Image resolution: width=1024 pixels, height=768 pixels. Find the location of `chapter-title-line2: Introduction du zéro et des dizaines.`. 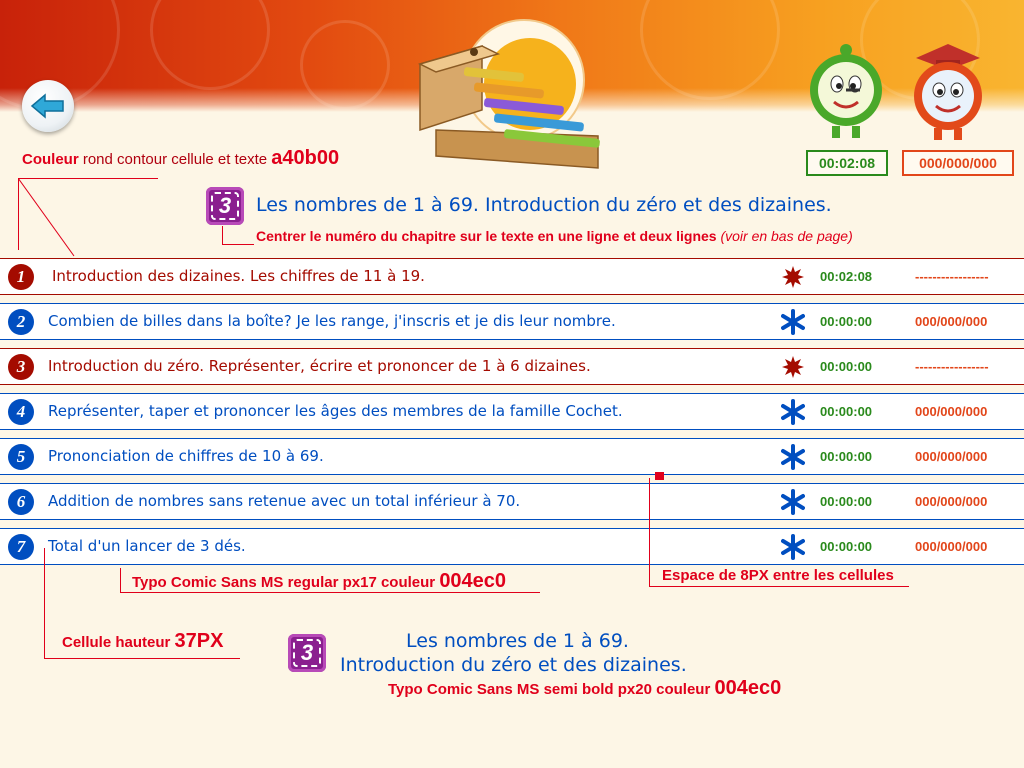

chapter-title-line2: Introduction du zéro et des dizaines. is located at coordinates (513, 665).